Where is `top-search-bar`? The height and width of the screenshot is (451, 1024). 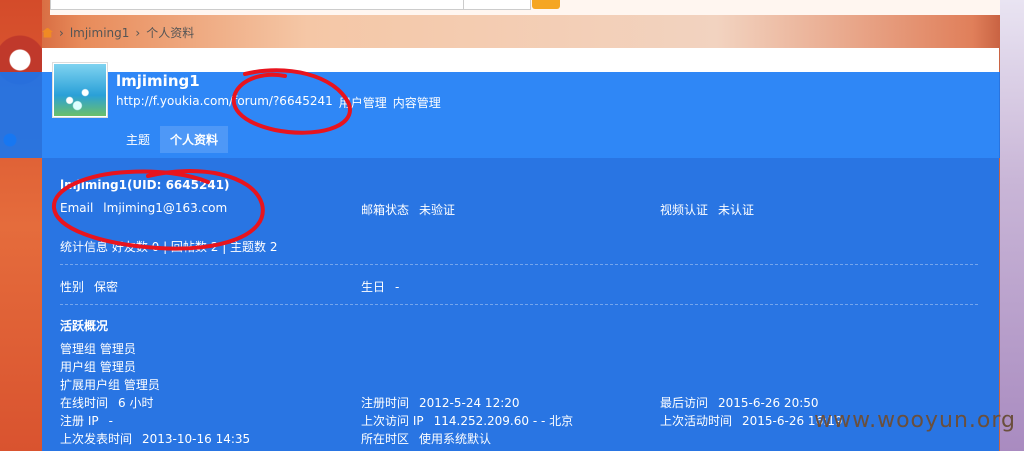
top-search-bar is located at coordinates (525, 7).